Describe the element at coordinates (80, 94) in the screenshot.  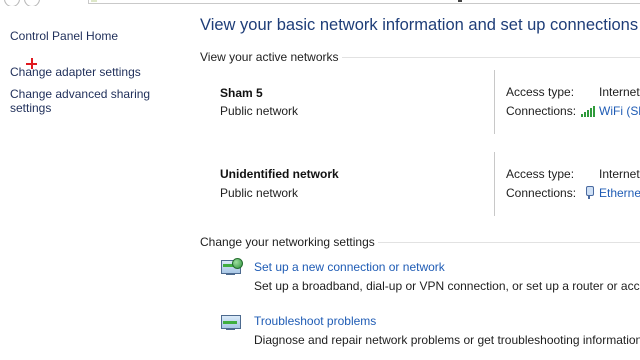
I see `change-advanced-sharing-line1: Change advanced sharing` at that location.